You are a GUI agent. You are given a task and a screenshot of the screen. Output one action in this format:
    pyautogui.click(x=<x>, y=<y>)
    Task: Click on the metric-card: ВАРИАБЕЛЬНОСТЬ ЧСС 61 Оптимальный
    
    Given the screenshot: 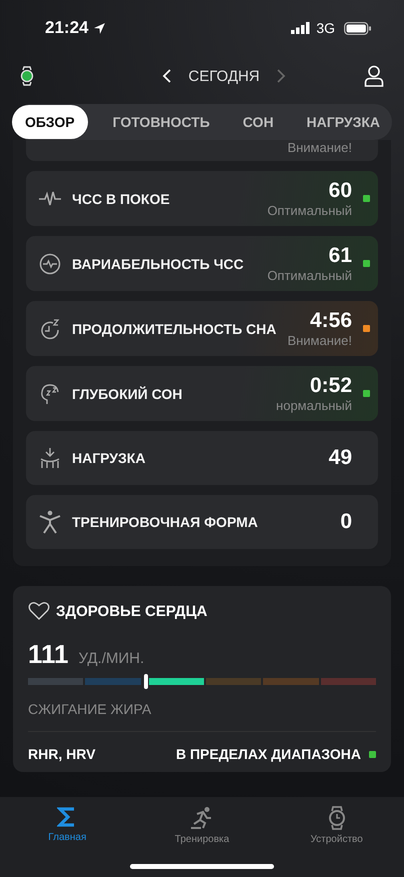 What is the action you would take?
    pyautogui.click(x=202, y=263)
    